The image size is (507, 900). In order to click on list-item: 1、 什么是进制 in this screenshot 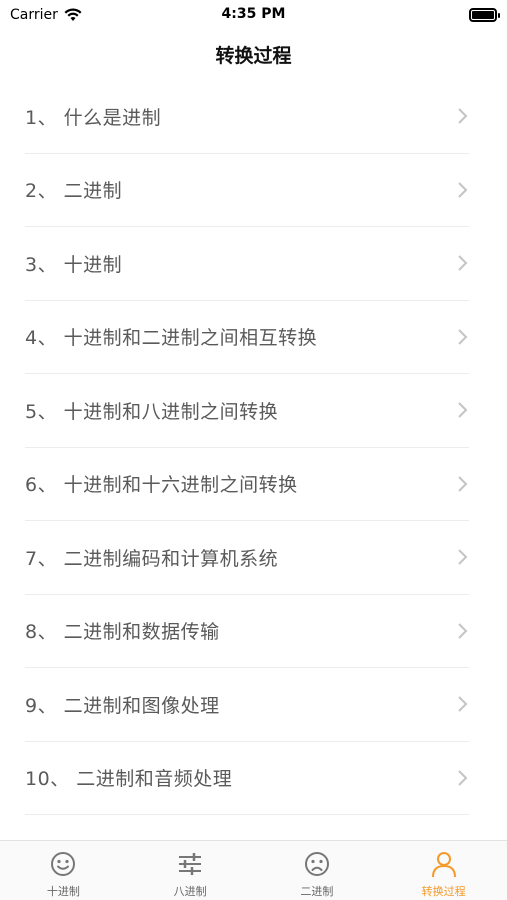, I will do `click(247, 117)`.